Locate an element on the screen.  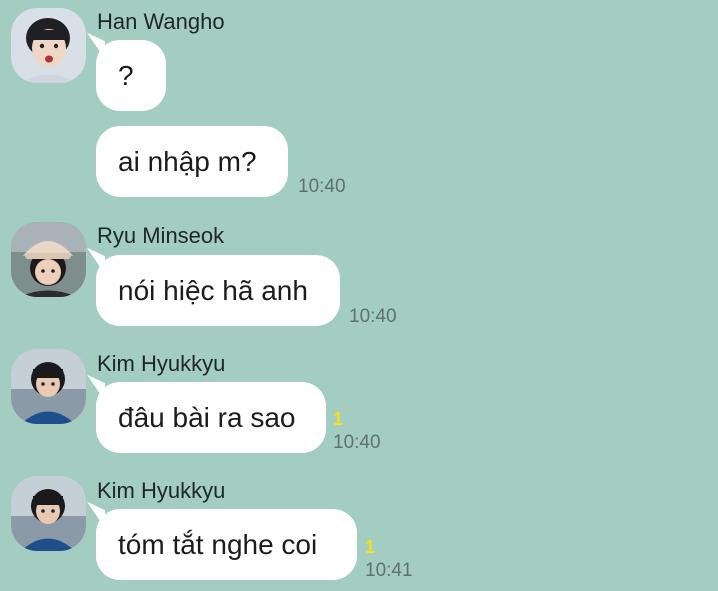
avatar-ryu-minseok is located at coordinates (48, 259).